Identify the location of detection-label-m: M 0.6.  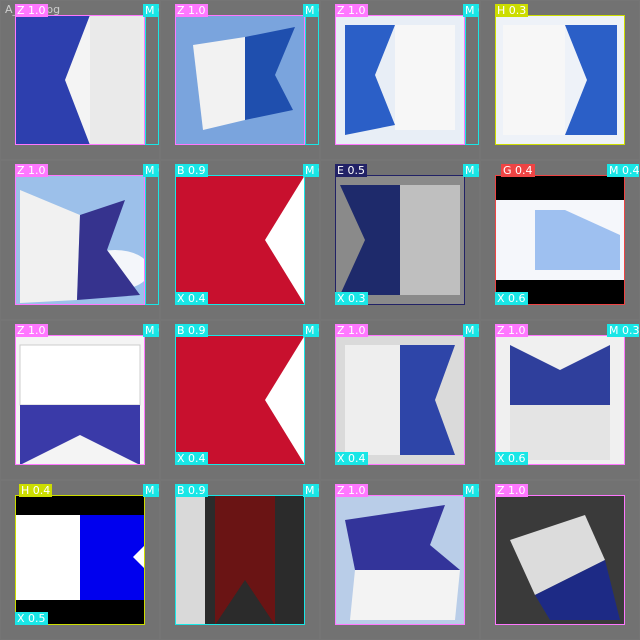
(311, 10).